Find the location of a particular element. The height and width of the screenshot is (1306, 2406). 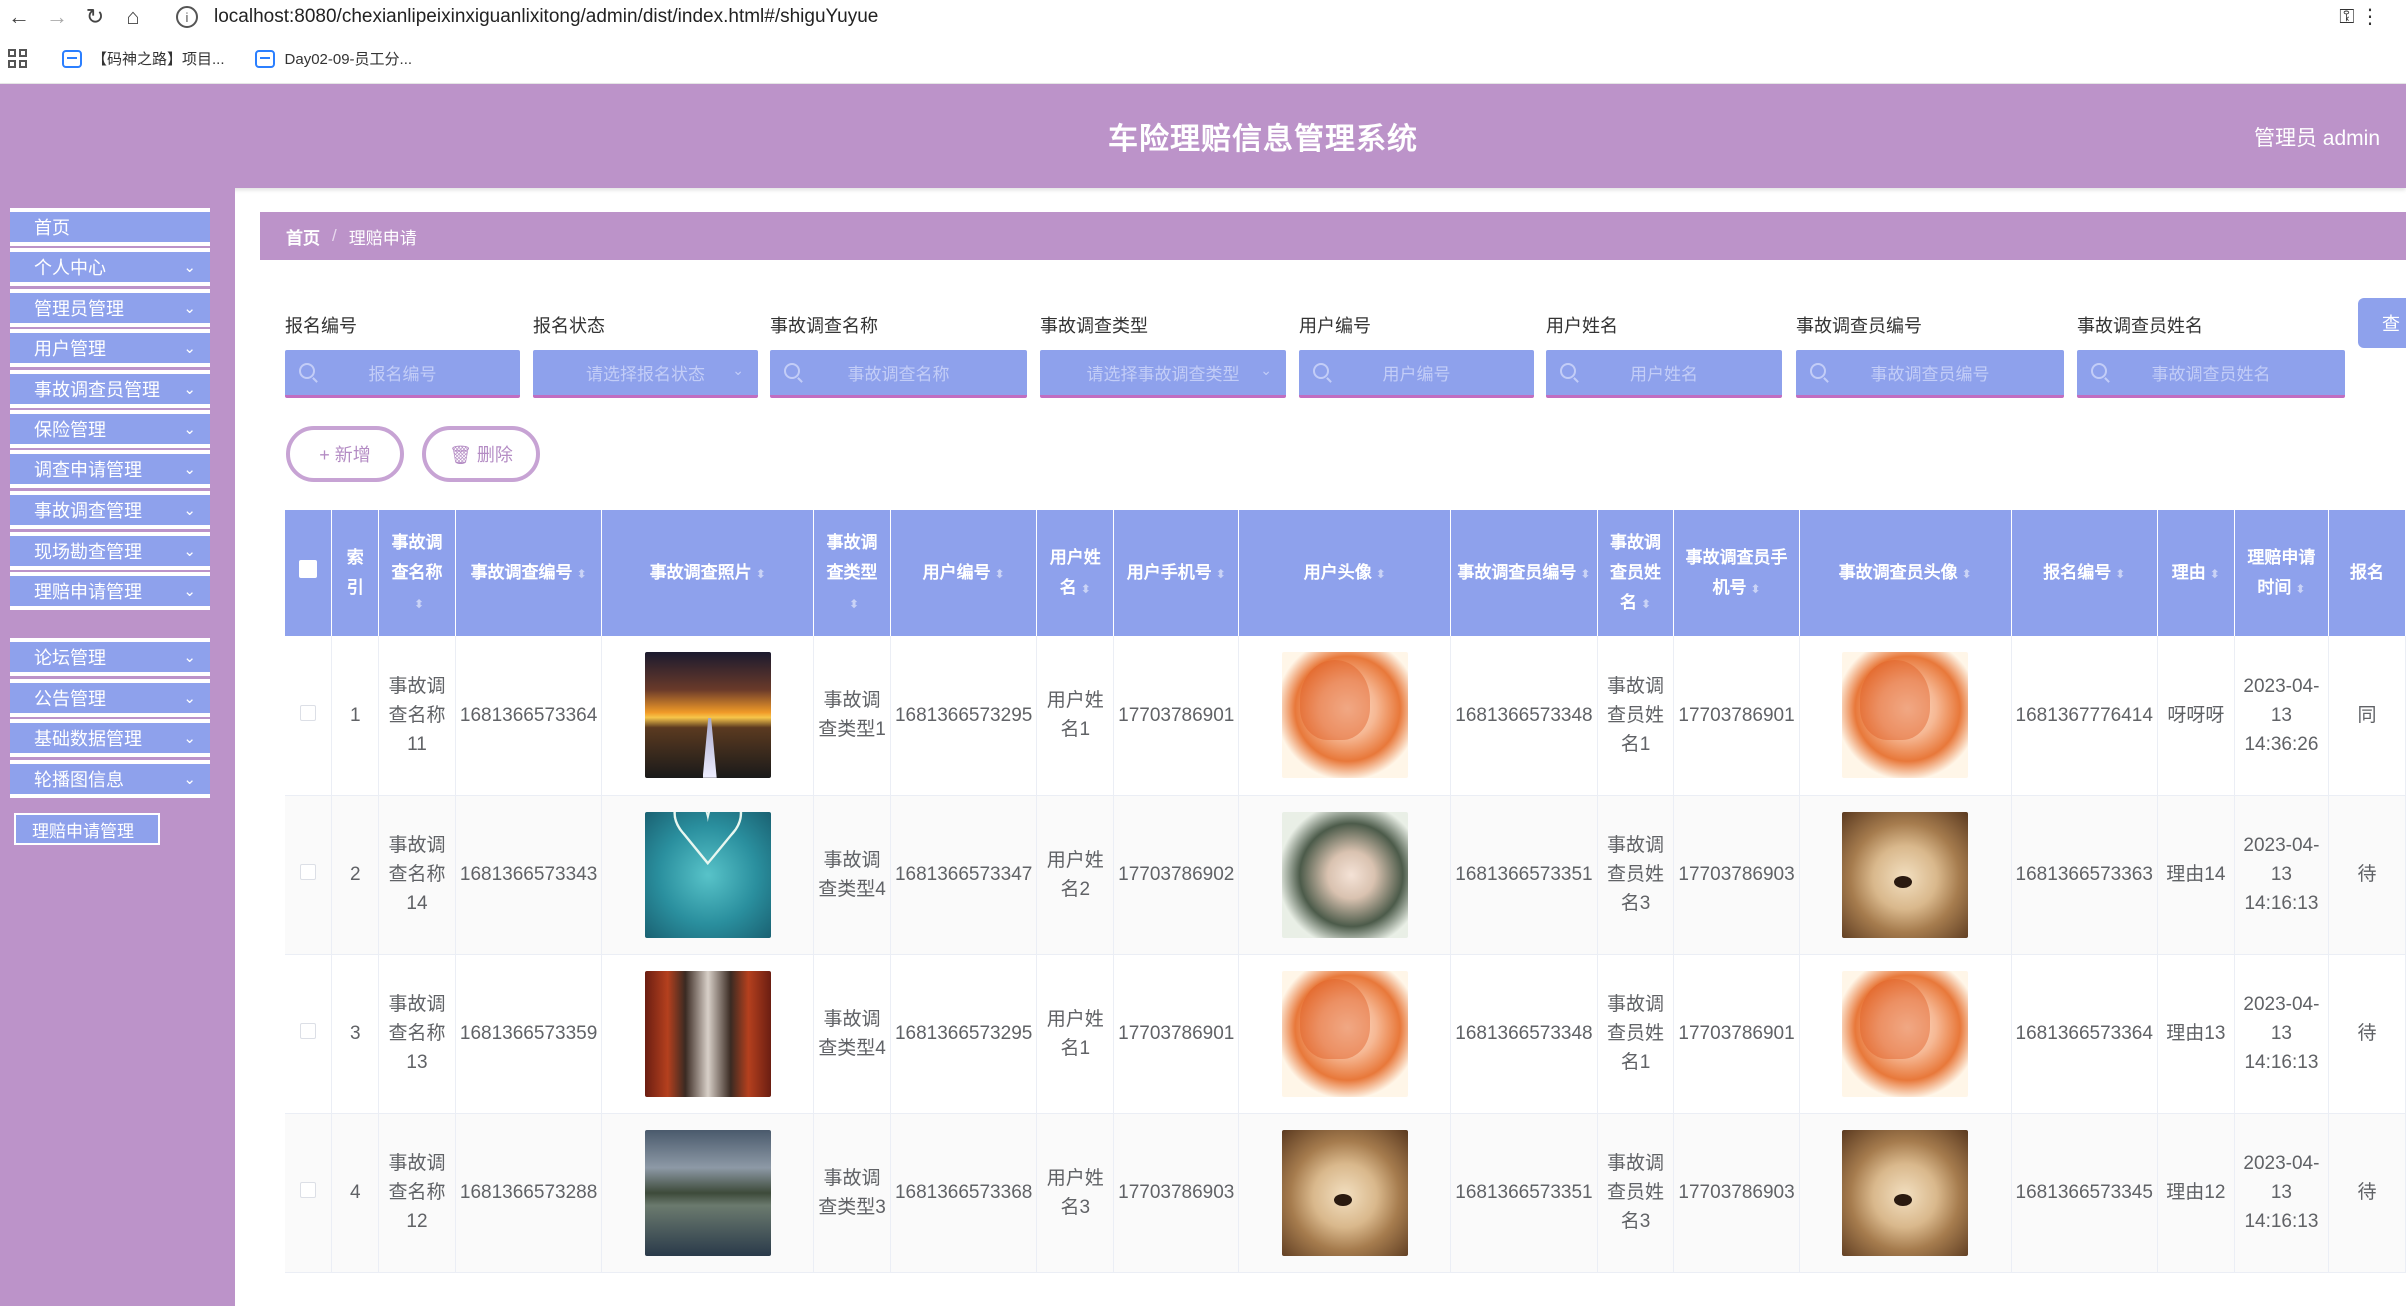

sidebar-item-label: 个人中心 is located at coordinates (70, 268).